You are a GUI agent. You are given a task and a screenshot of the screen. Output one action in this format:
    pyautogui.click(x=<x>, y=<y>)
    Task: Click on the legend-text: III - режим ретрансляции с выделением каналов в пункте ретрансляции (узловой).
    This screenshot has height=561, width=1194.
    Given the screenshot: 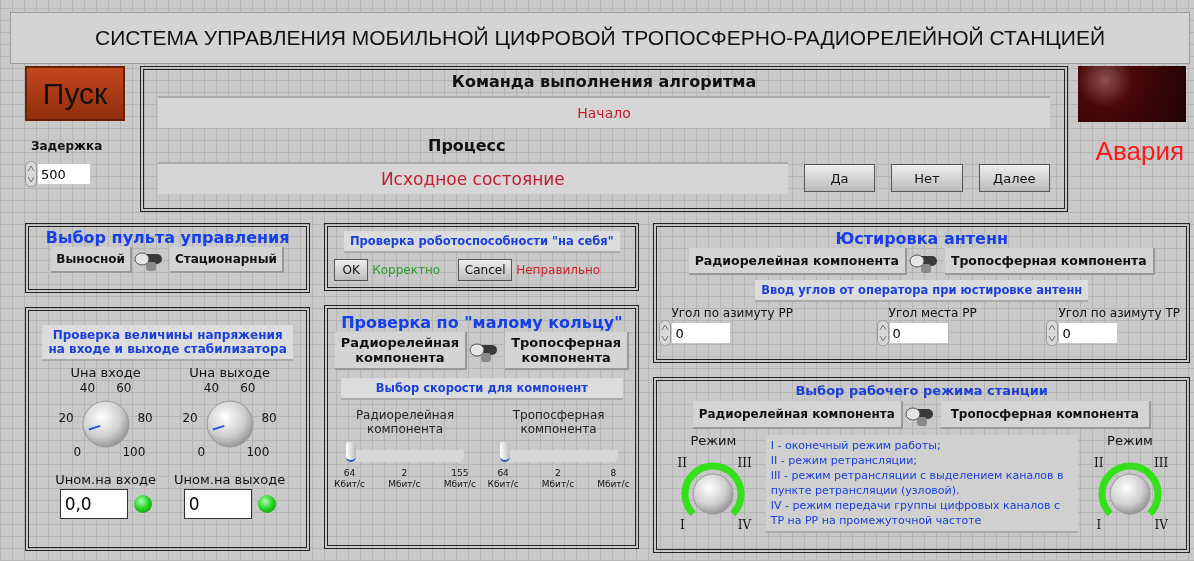 What is the action you would take?
    pyautogui.click(x=917, y=483)
    